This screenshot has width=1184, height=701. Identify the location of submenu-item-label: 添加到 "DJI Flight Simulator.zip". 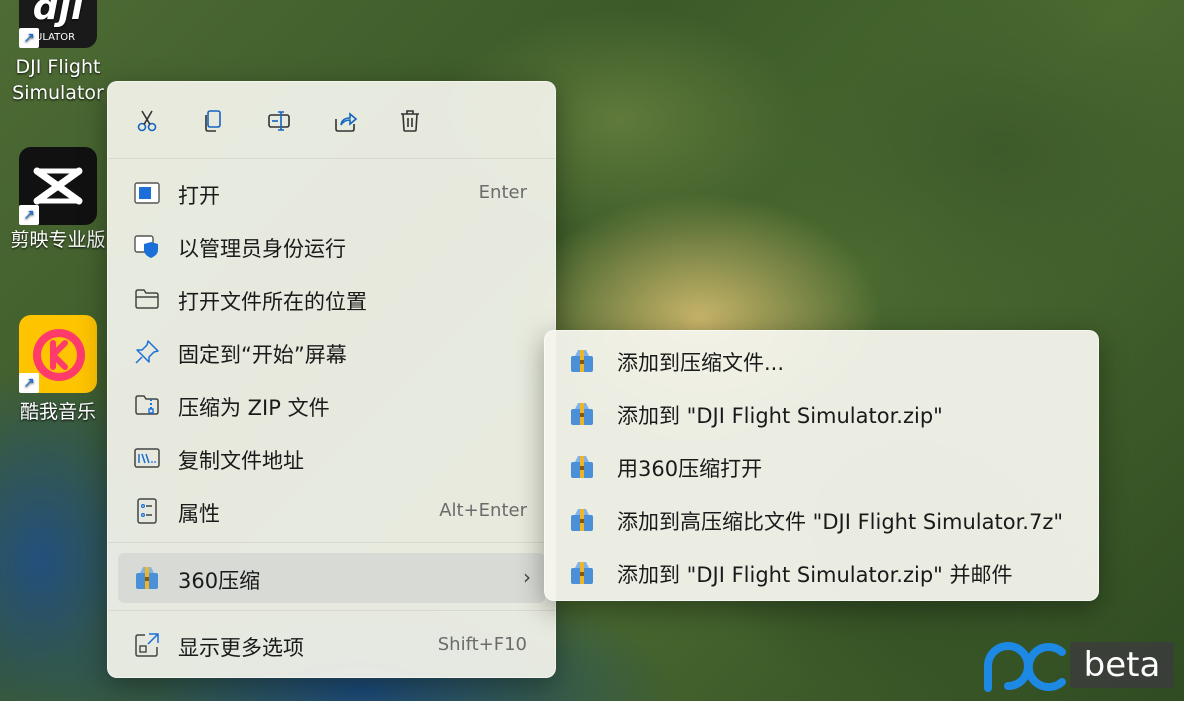
(780, 416).